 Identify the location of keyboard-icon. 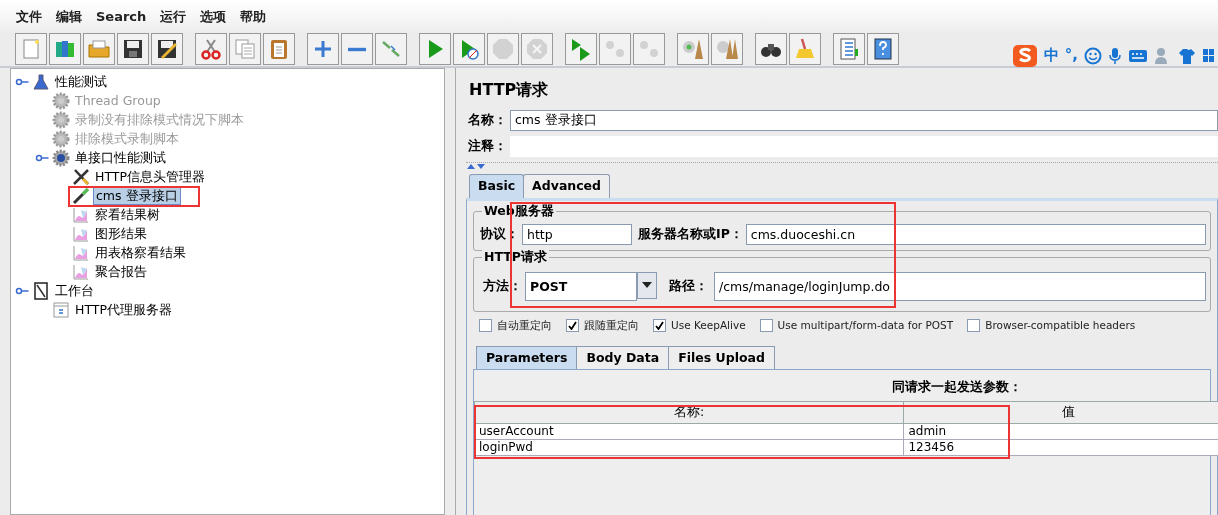
(1138, 55).